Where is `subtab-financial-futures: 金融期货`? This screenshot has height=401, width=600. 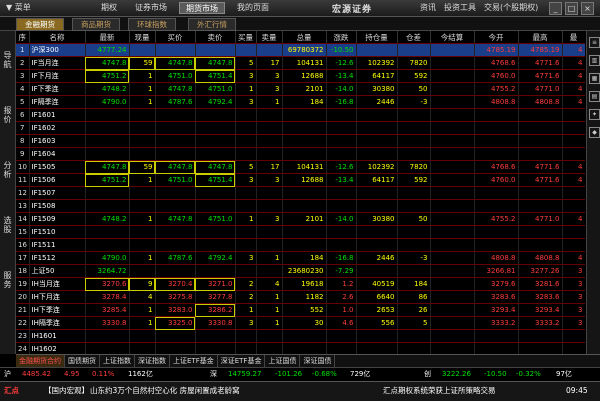
subtab-financial-futures: 金融期货 is located at coordinates (40, 24).